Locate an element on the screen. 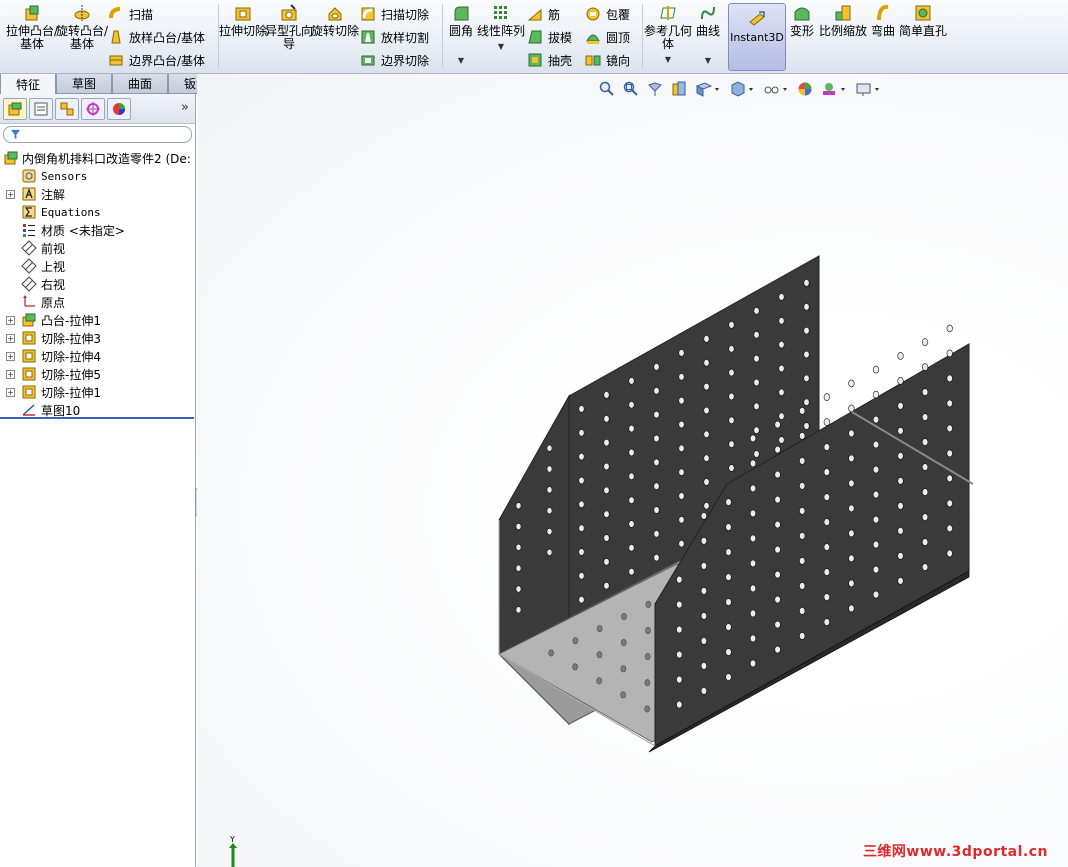 The image size is (1068, 867). tree-item: Sensors is located at coordinates (97, 176).